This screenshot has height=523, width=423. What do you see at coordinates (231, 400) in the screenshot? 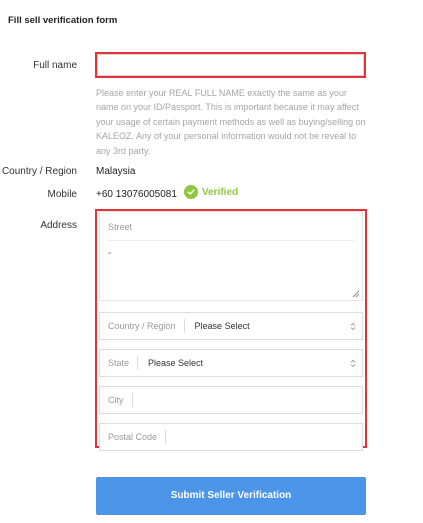
I see `city-input: City` at bounding box center [231, 400].